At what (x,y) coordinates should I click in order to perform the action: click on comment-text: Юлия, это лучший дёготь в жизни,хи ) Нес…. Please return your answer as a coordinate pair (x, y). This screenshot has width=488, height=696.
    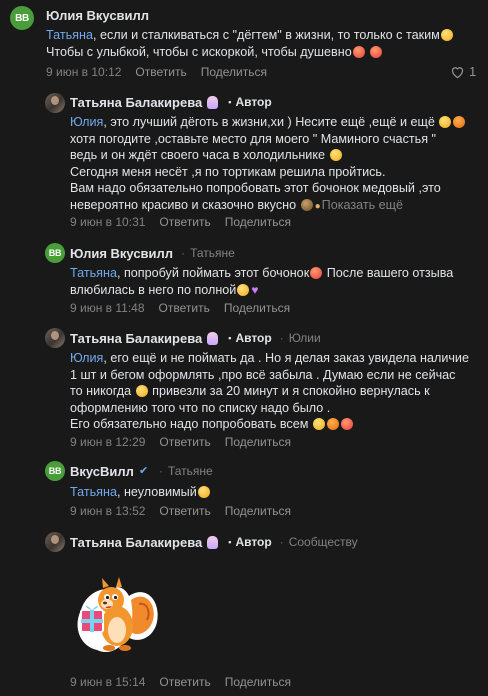
    Looking at the image, I should click on (268, 163).